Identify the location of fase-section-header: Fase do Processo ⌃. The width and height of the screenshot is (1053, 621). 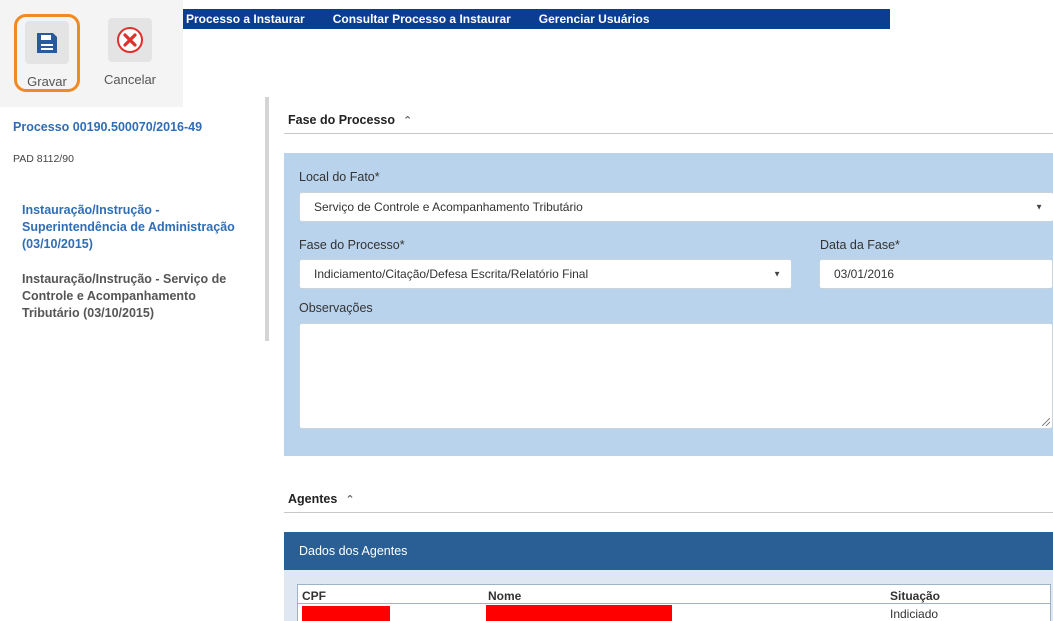
(350, 120).